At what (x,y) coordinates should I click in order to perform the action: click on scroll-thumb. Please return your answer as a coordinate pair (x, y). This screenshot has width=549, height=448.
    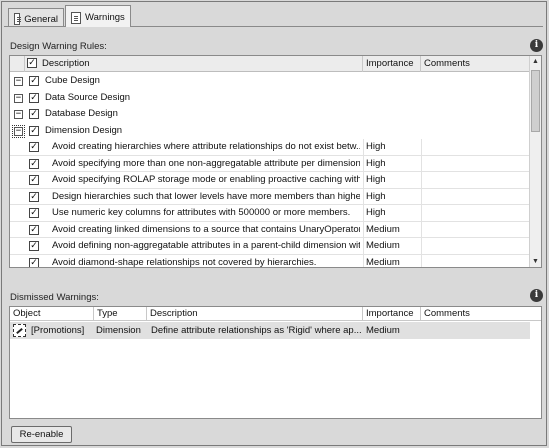
    Looking at the image, I should click on (535, 101).